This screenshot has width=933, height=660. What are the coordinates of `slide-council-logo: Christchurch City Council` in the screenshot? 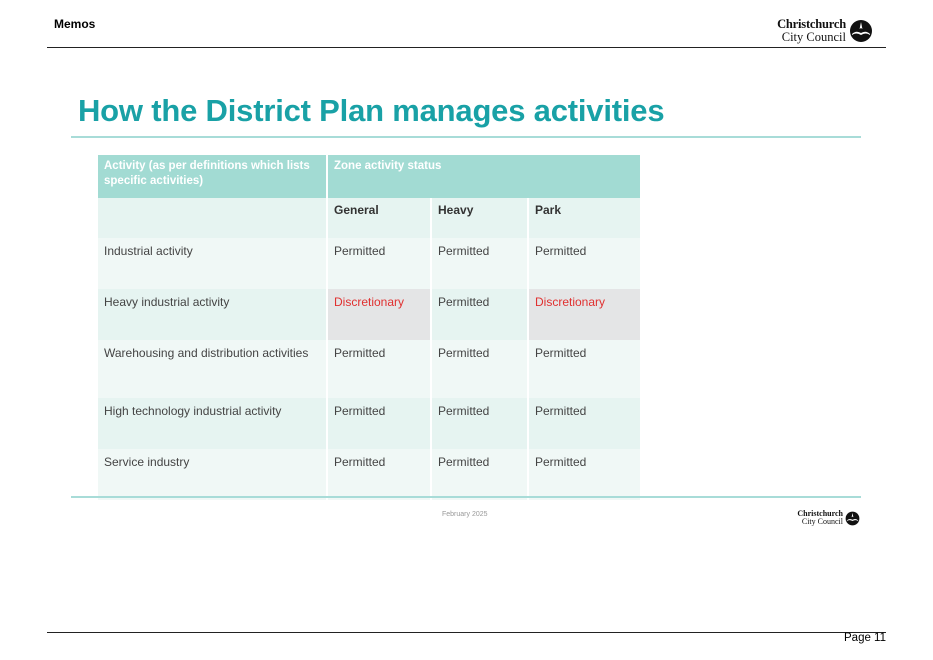 It's located at (828, 518).